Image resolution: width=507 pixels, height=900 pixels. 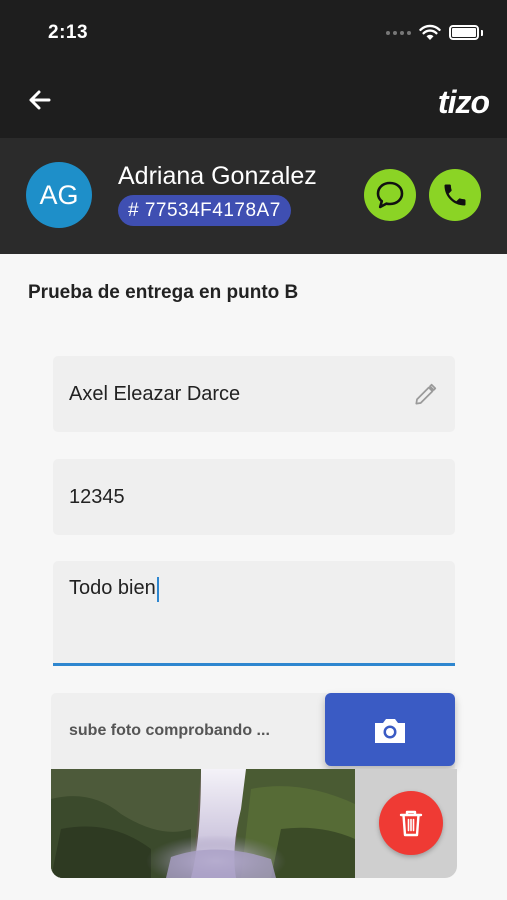 I want to click on chat-bubble-icon, so click(x=390, y=195).